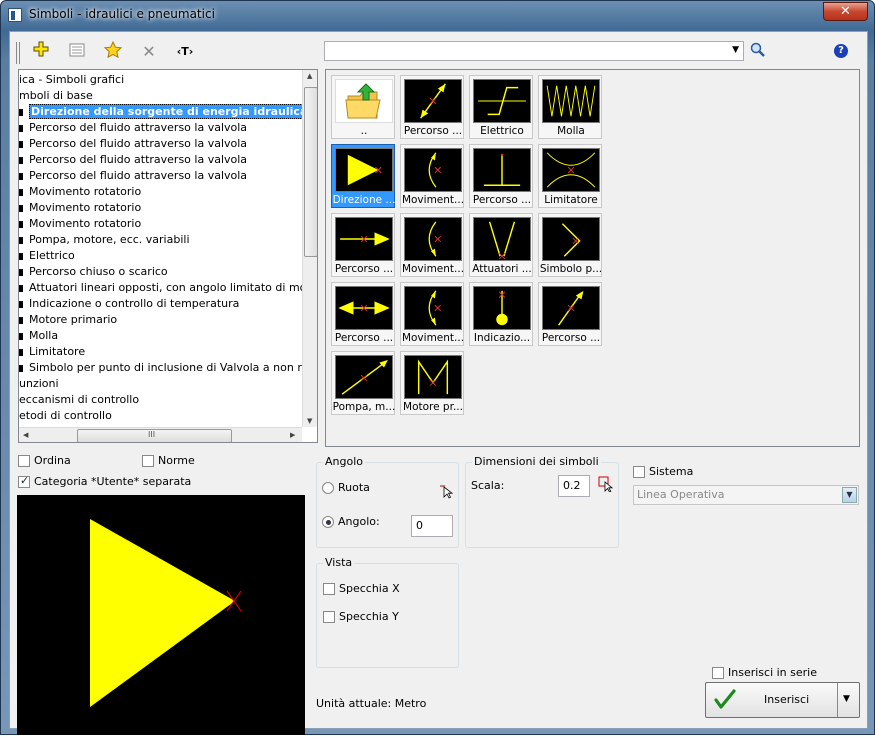  I want to click on specchia-y-checkbox: Specchia Y, so click(361, 616).